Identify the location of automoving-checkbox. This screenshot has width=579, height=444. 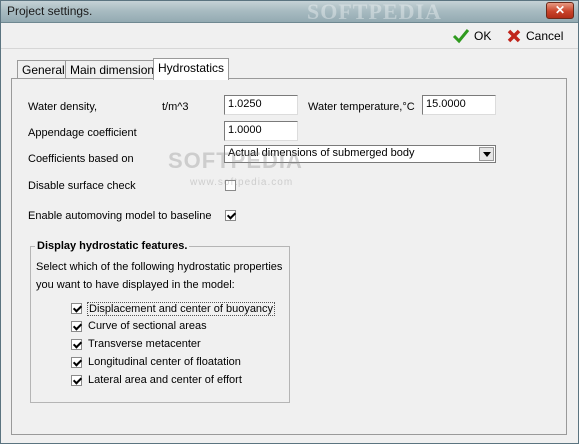
(230, 215).